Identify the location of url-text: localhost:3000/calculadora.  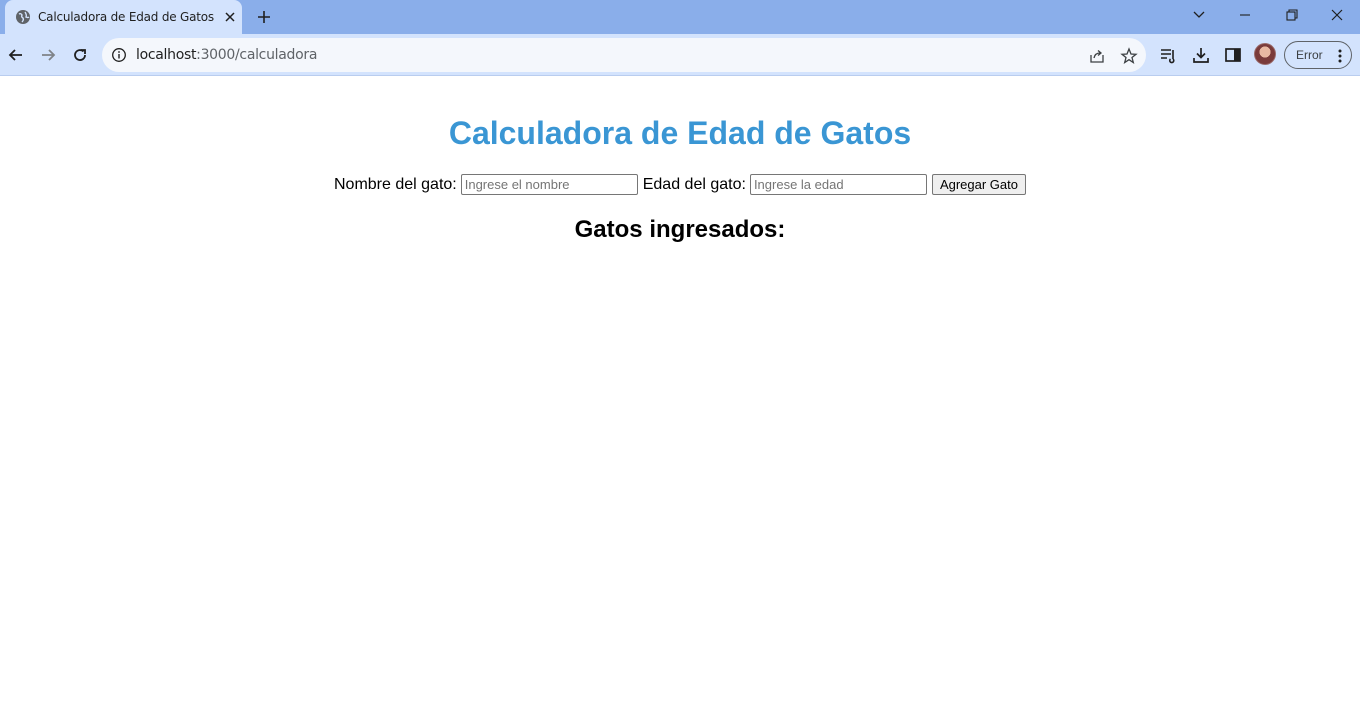
(226, 55).